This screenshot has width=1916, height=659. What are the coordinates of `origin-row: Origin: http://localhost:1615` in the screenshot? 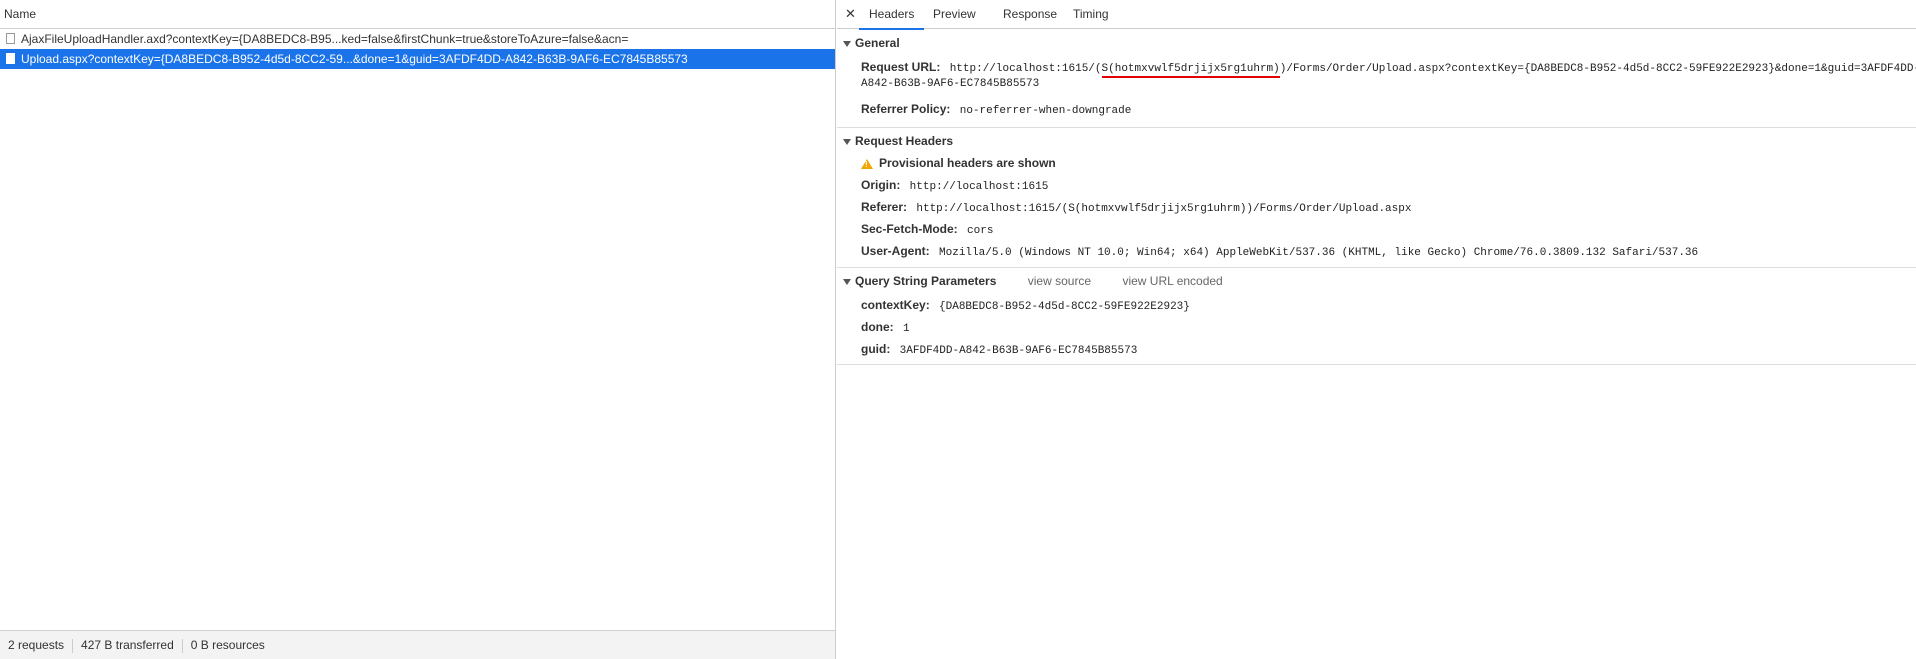 It's located at (954, 185).